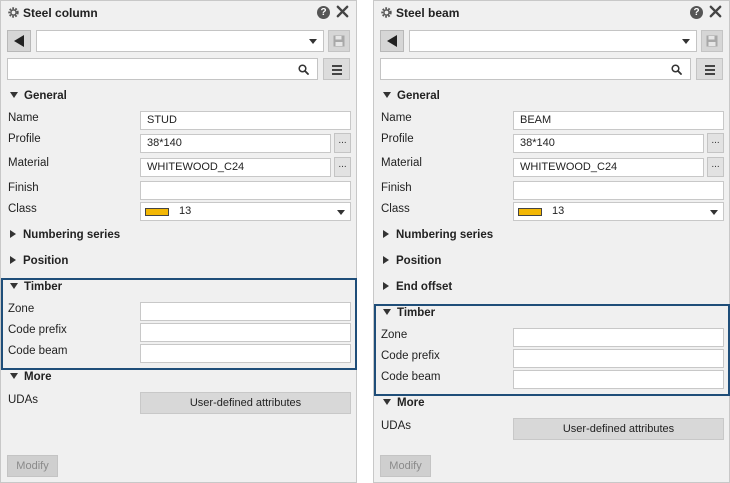  I want to click on title-bar: Steel column ?, so click(178, 13).